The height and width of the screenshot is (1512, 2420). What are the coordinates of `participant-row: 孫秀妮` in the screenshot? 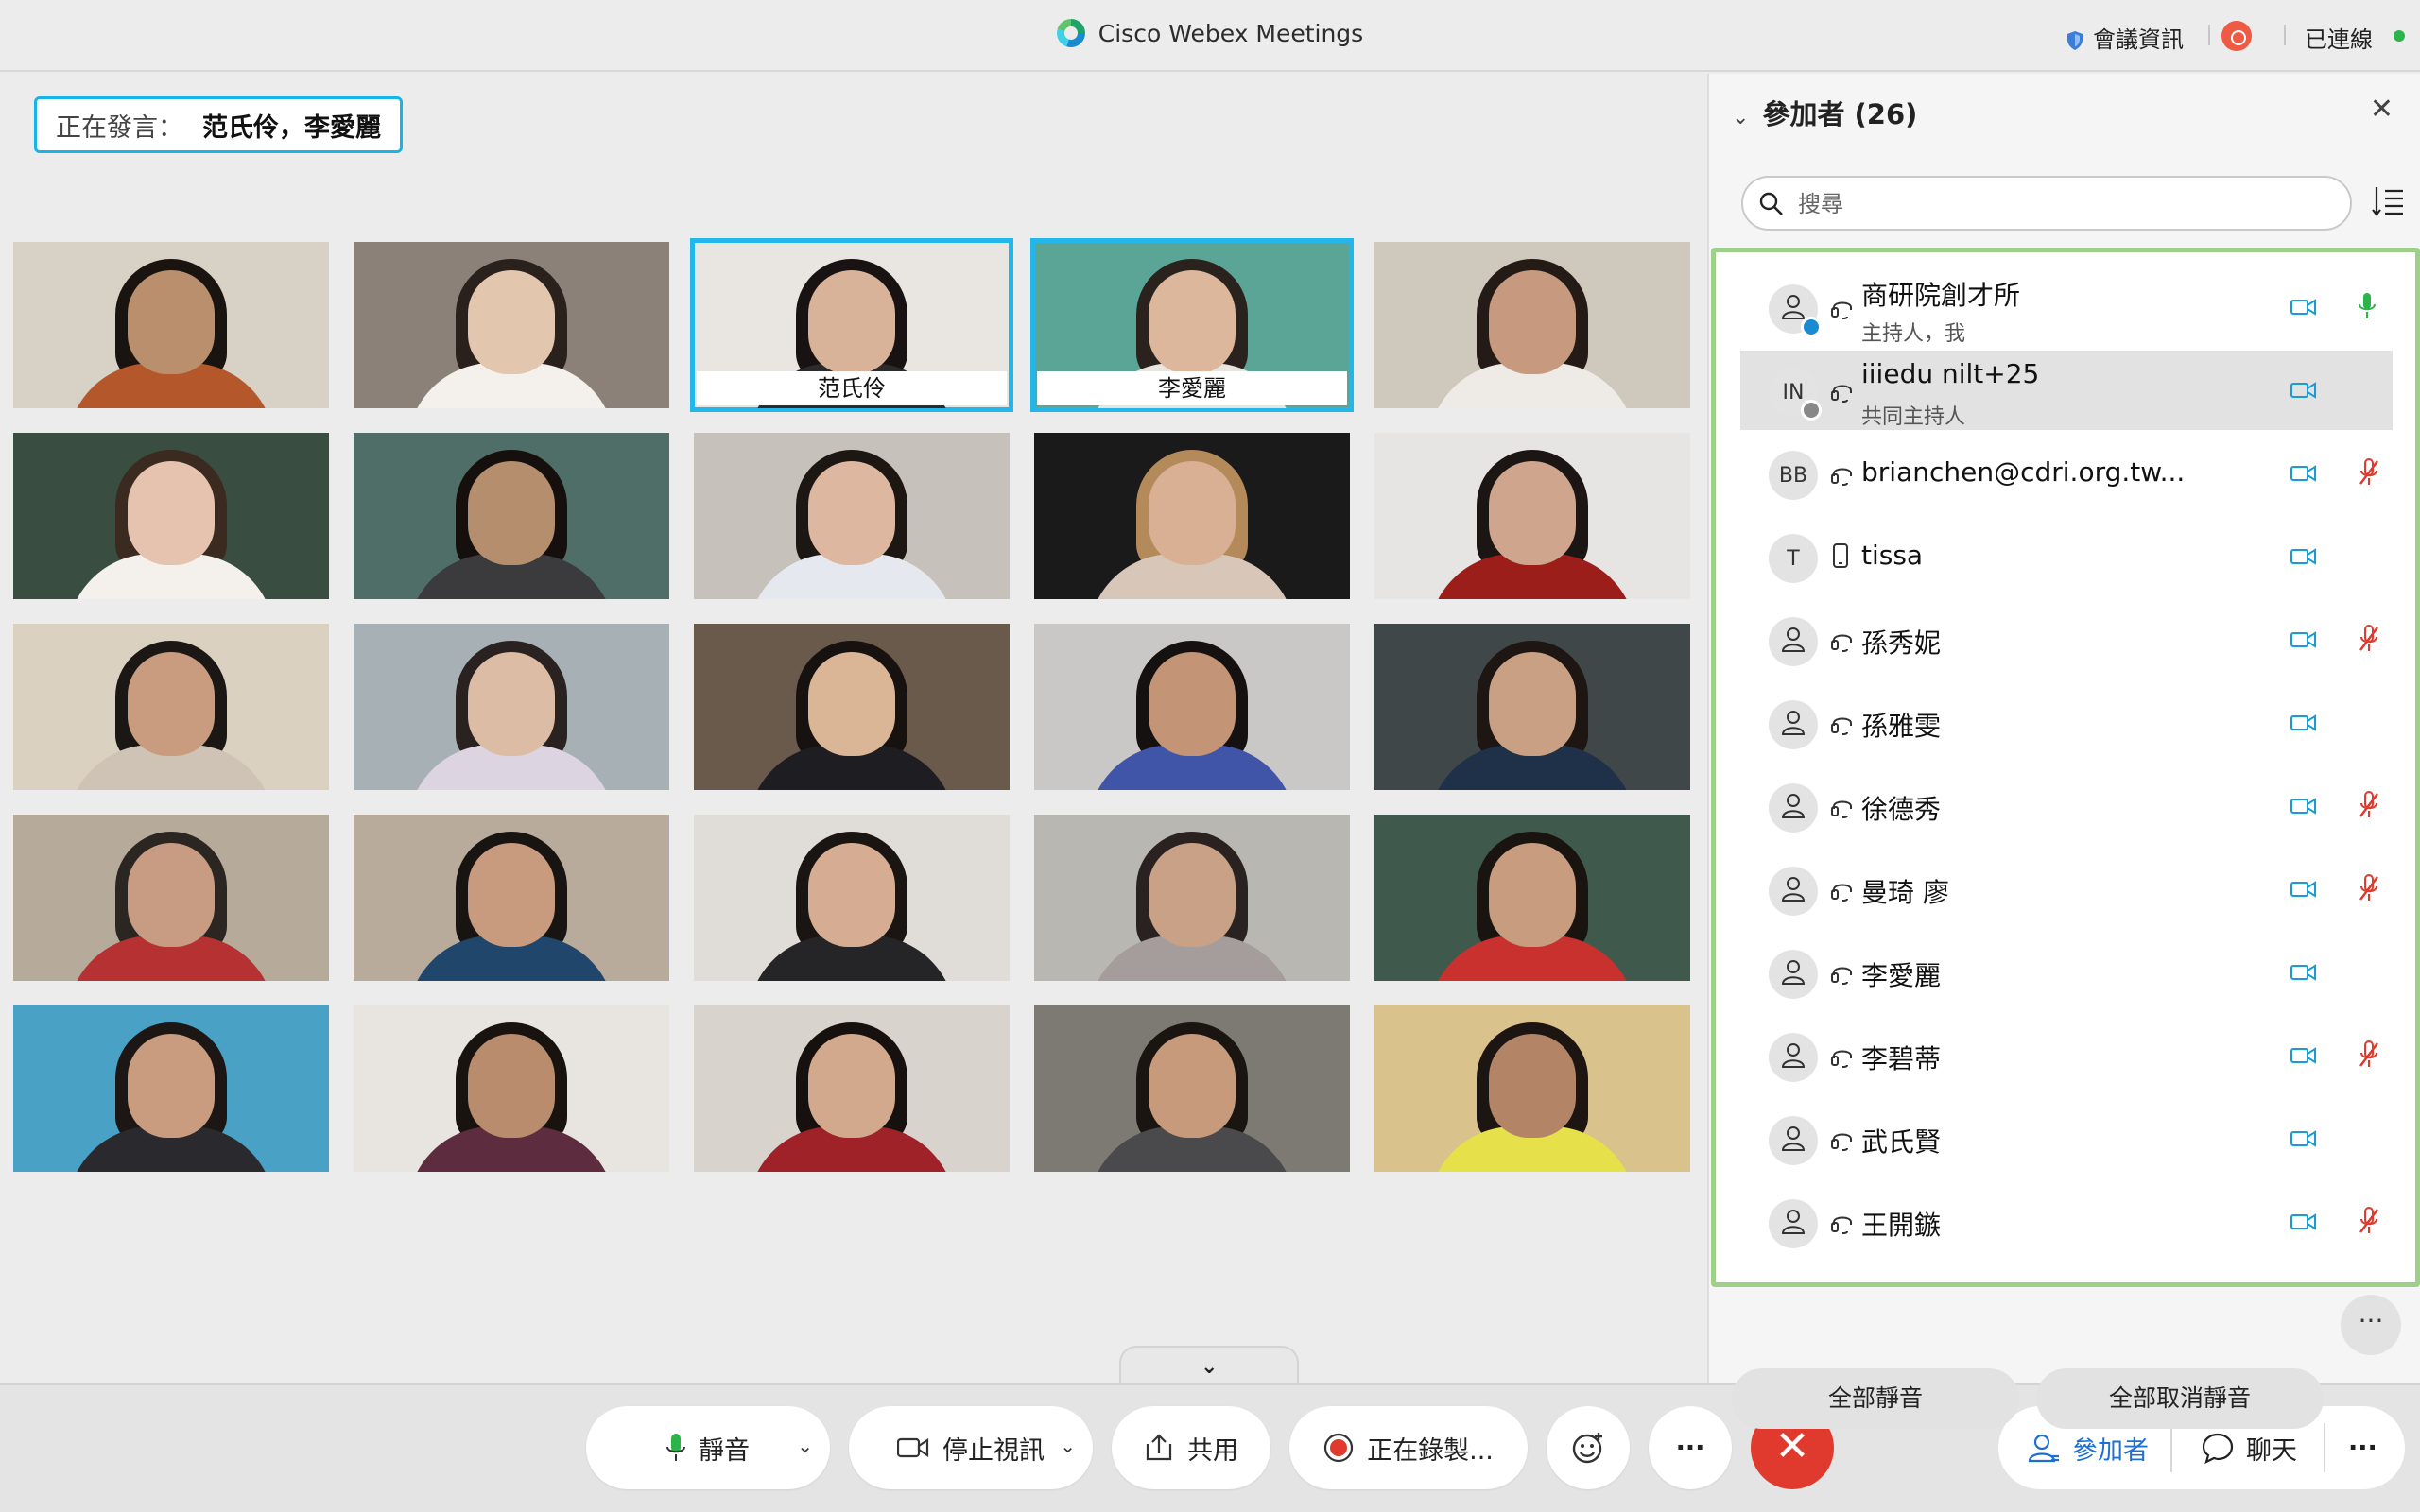 It's located at (2066, 639).